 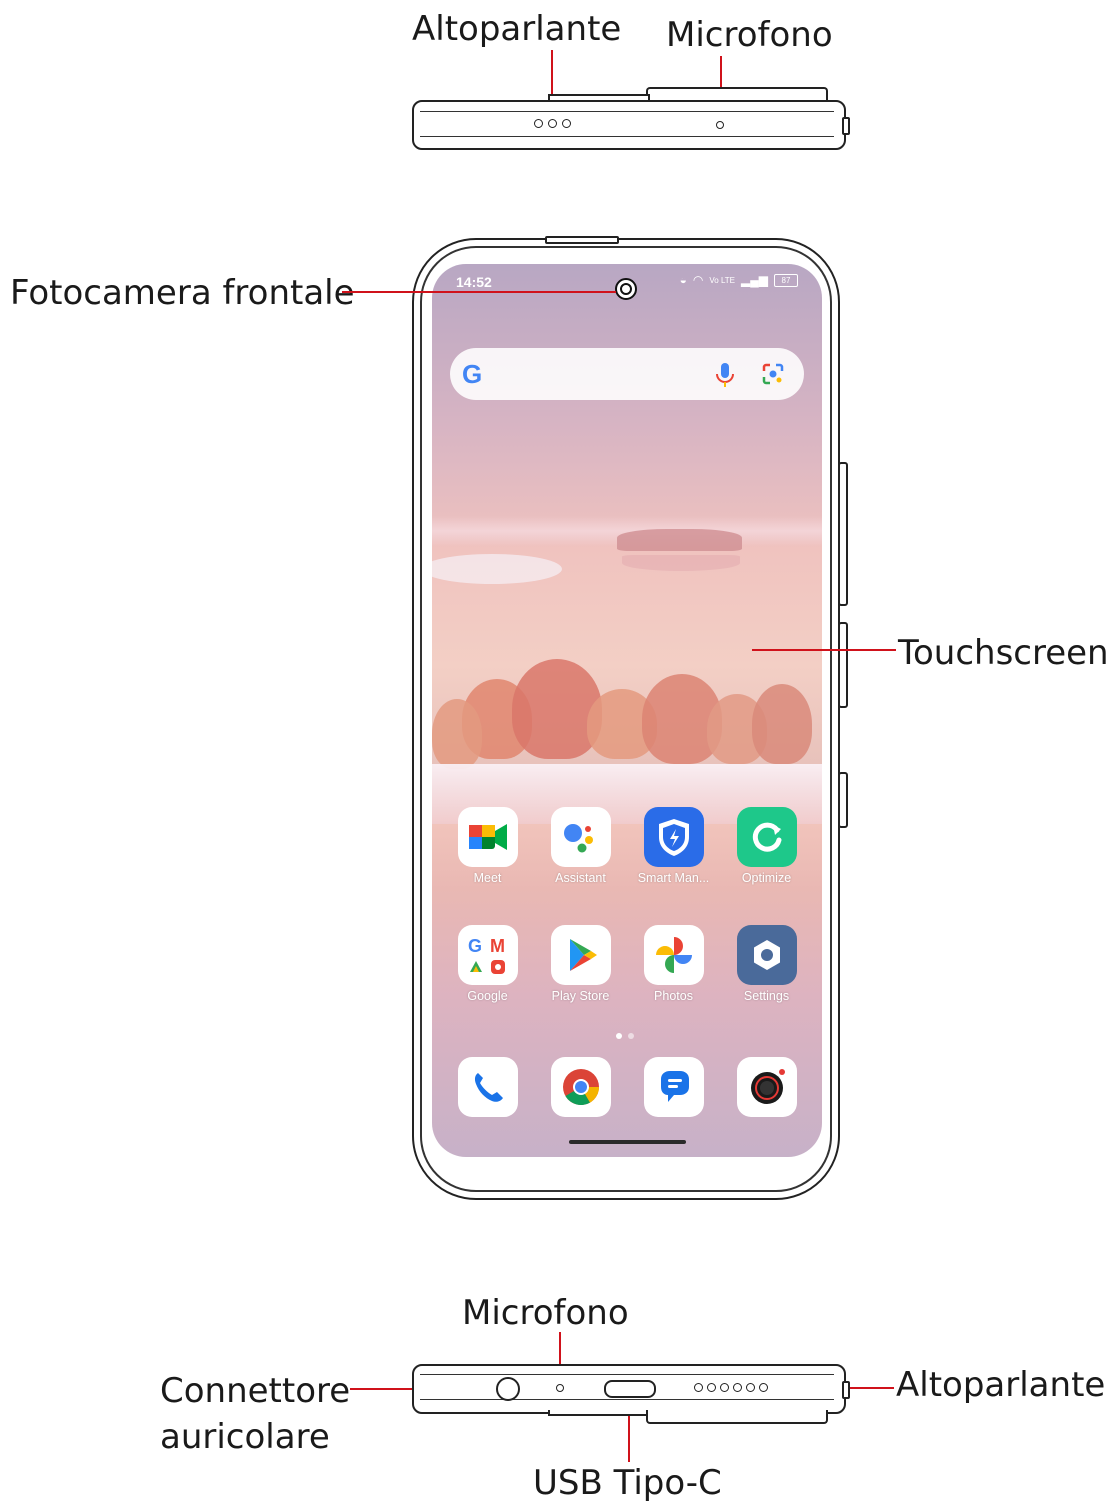 I want to click on app-assistant: Assistant, so click(x=580, y=846).